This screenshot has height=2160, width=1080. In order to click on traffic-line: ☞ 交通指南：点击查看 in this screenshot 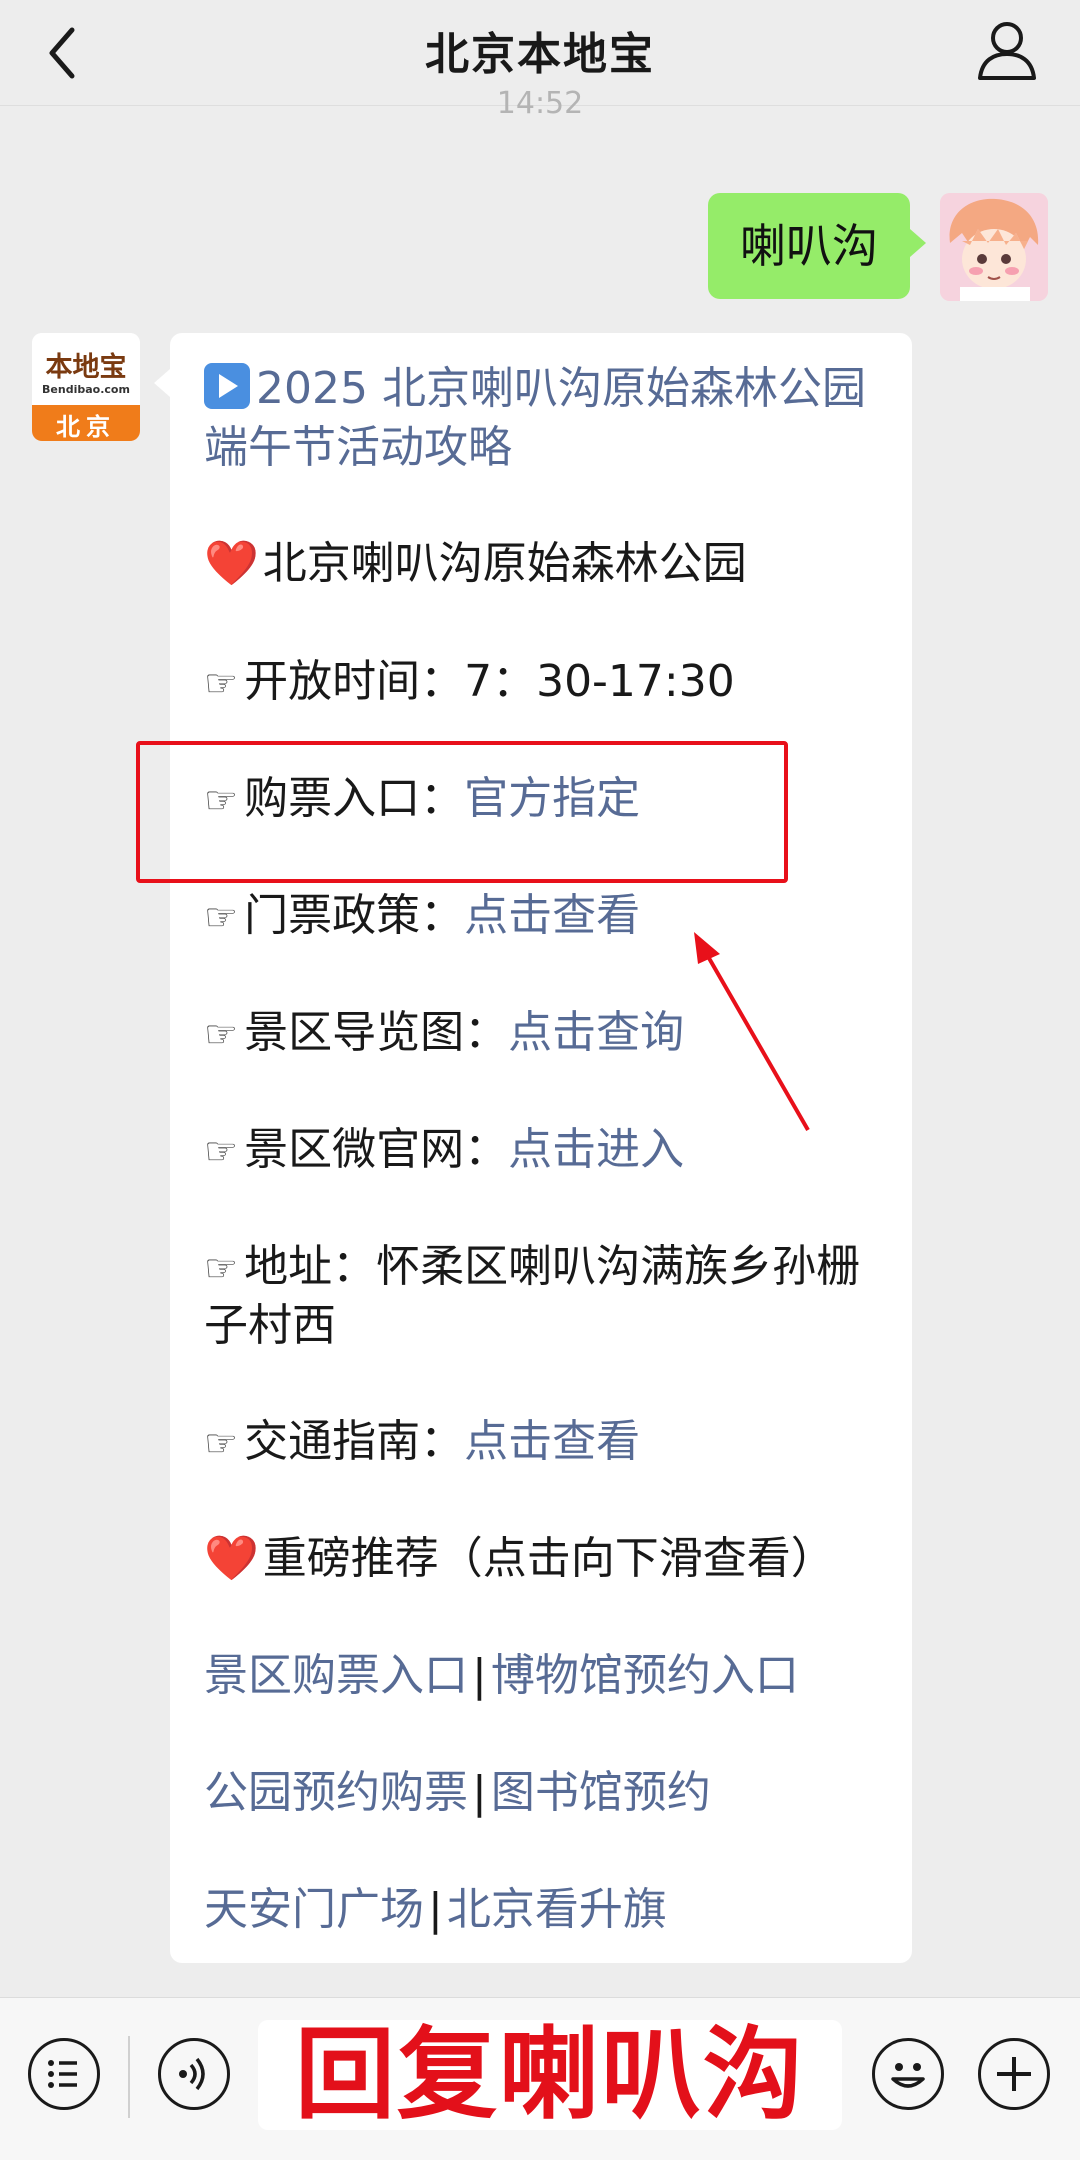, I will do `click(422, 1441)`.